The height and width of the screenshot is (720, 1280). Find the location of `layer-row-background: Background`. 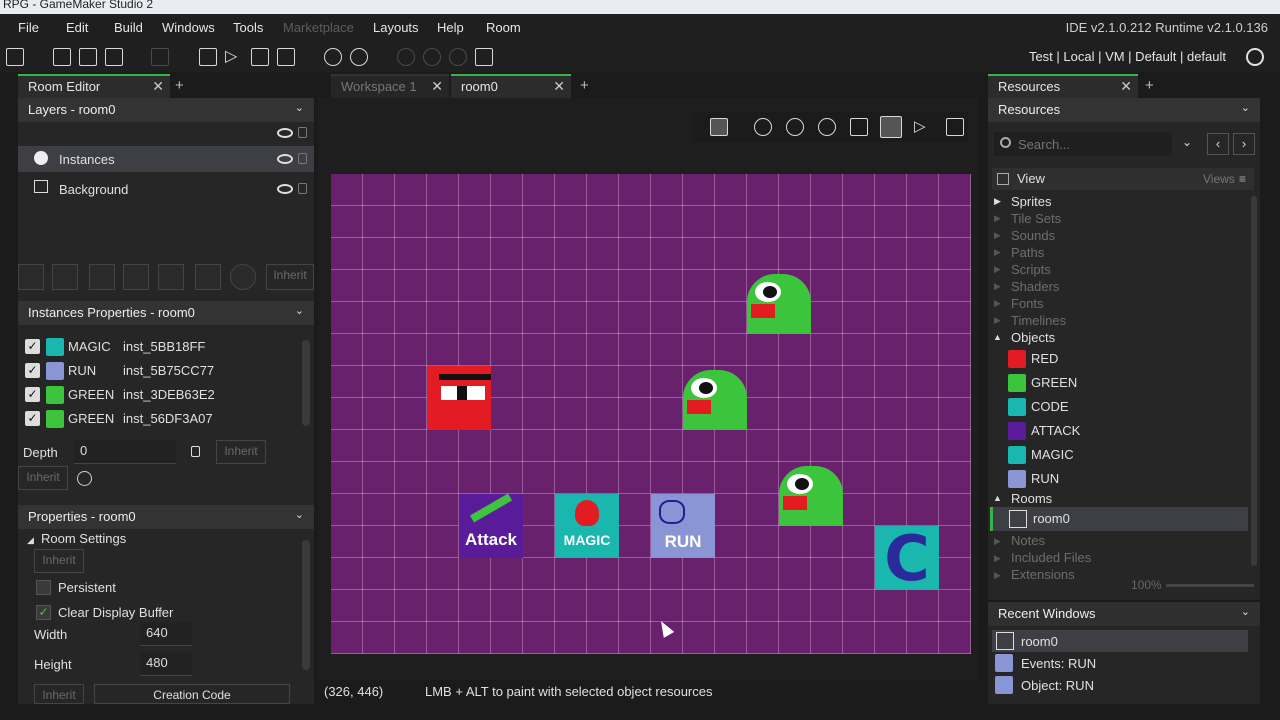

layer-row-background: Background is located at coordinates (166, 189).